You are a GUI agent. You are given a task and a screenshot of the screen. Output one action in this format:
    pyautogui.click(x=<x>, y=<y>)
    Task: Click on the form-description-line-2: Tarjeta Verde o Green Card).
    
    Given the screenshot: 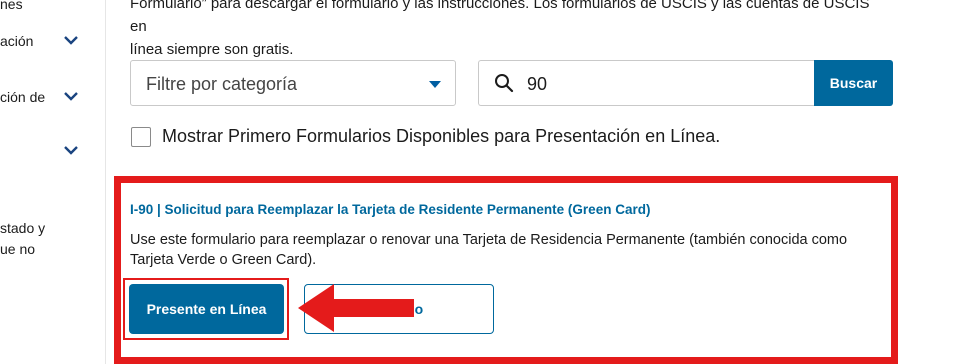 What is the action you would take?
    pyautogui.click(x=223, y=260)
    